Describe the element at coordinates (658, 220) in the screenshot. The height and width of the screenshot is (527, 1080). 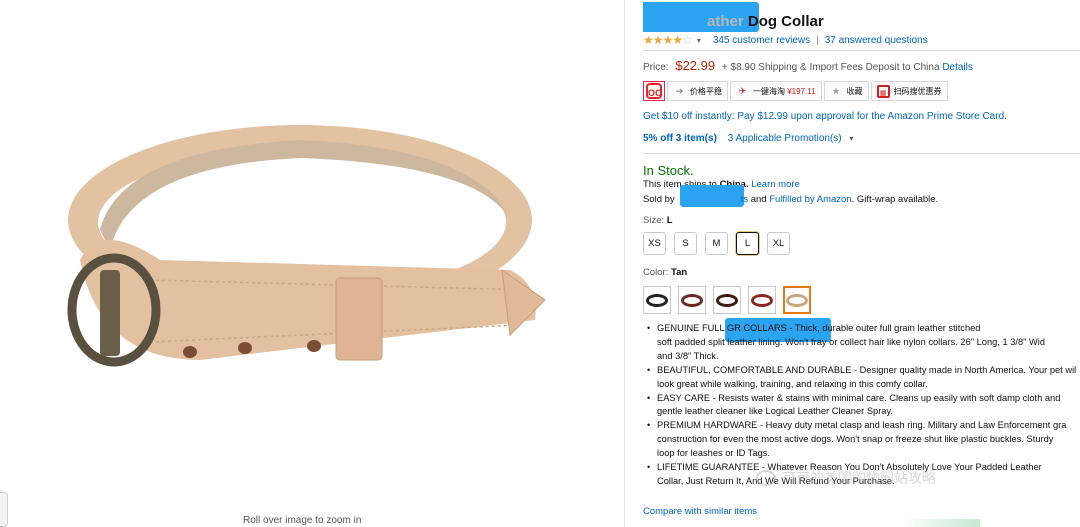
I see `size-label: Size: L` at that location.